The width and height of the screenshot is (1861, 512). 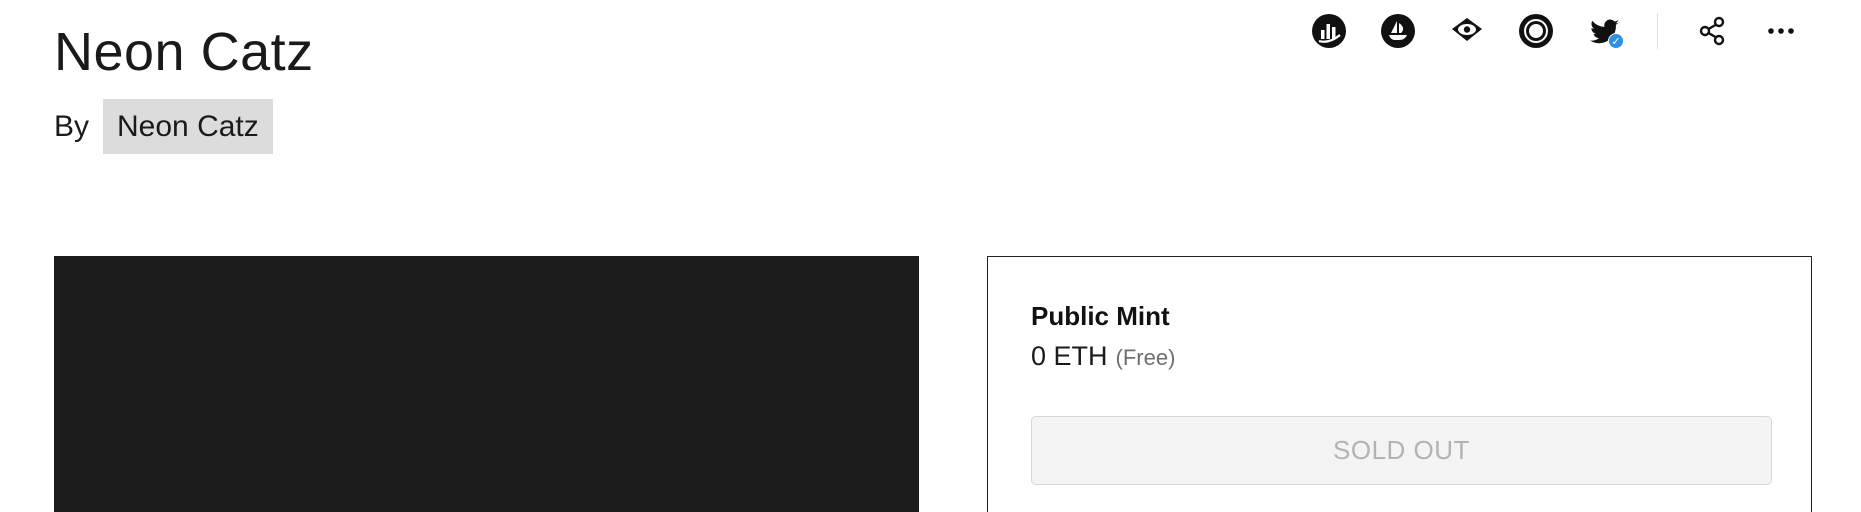 I want to click on byline: By Neon Catz, so click(x=163, y=126).